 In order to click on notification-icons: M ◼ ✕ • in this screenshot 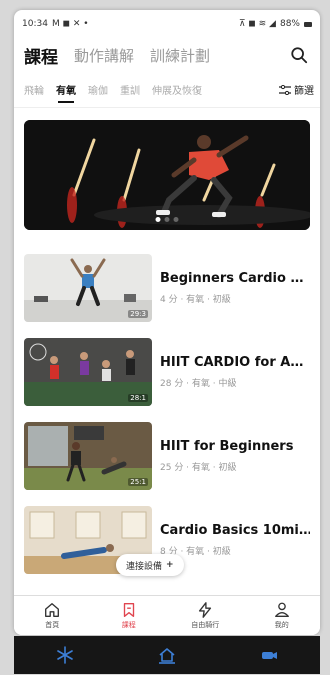, I will do `click(70, 24)`.